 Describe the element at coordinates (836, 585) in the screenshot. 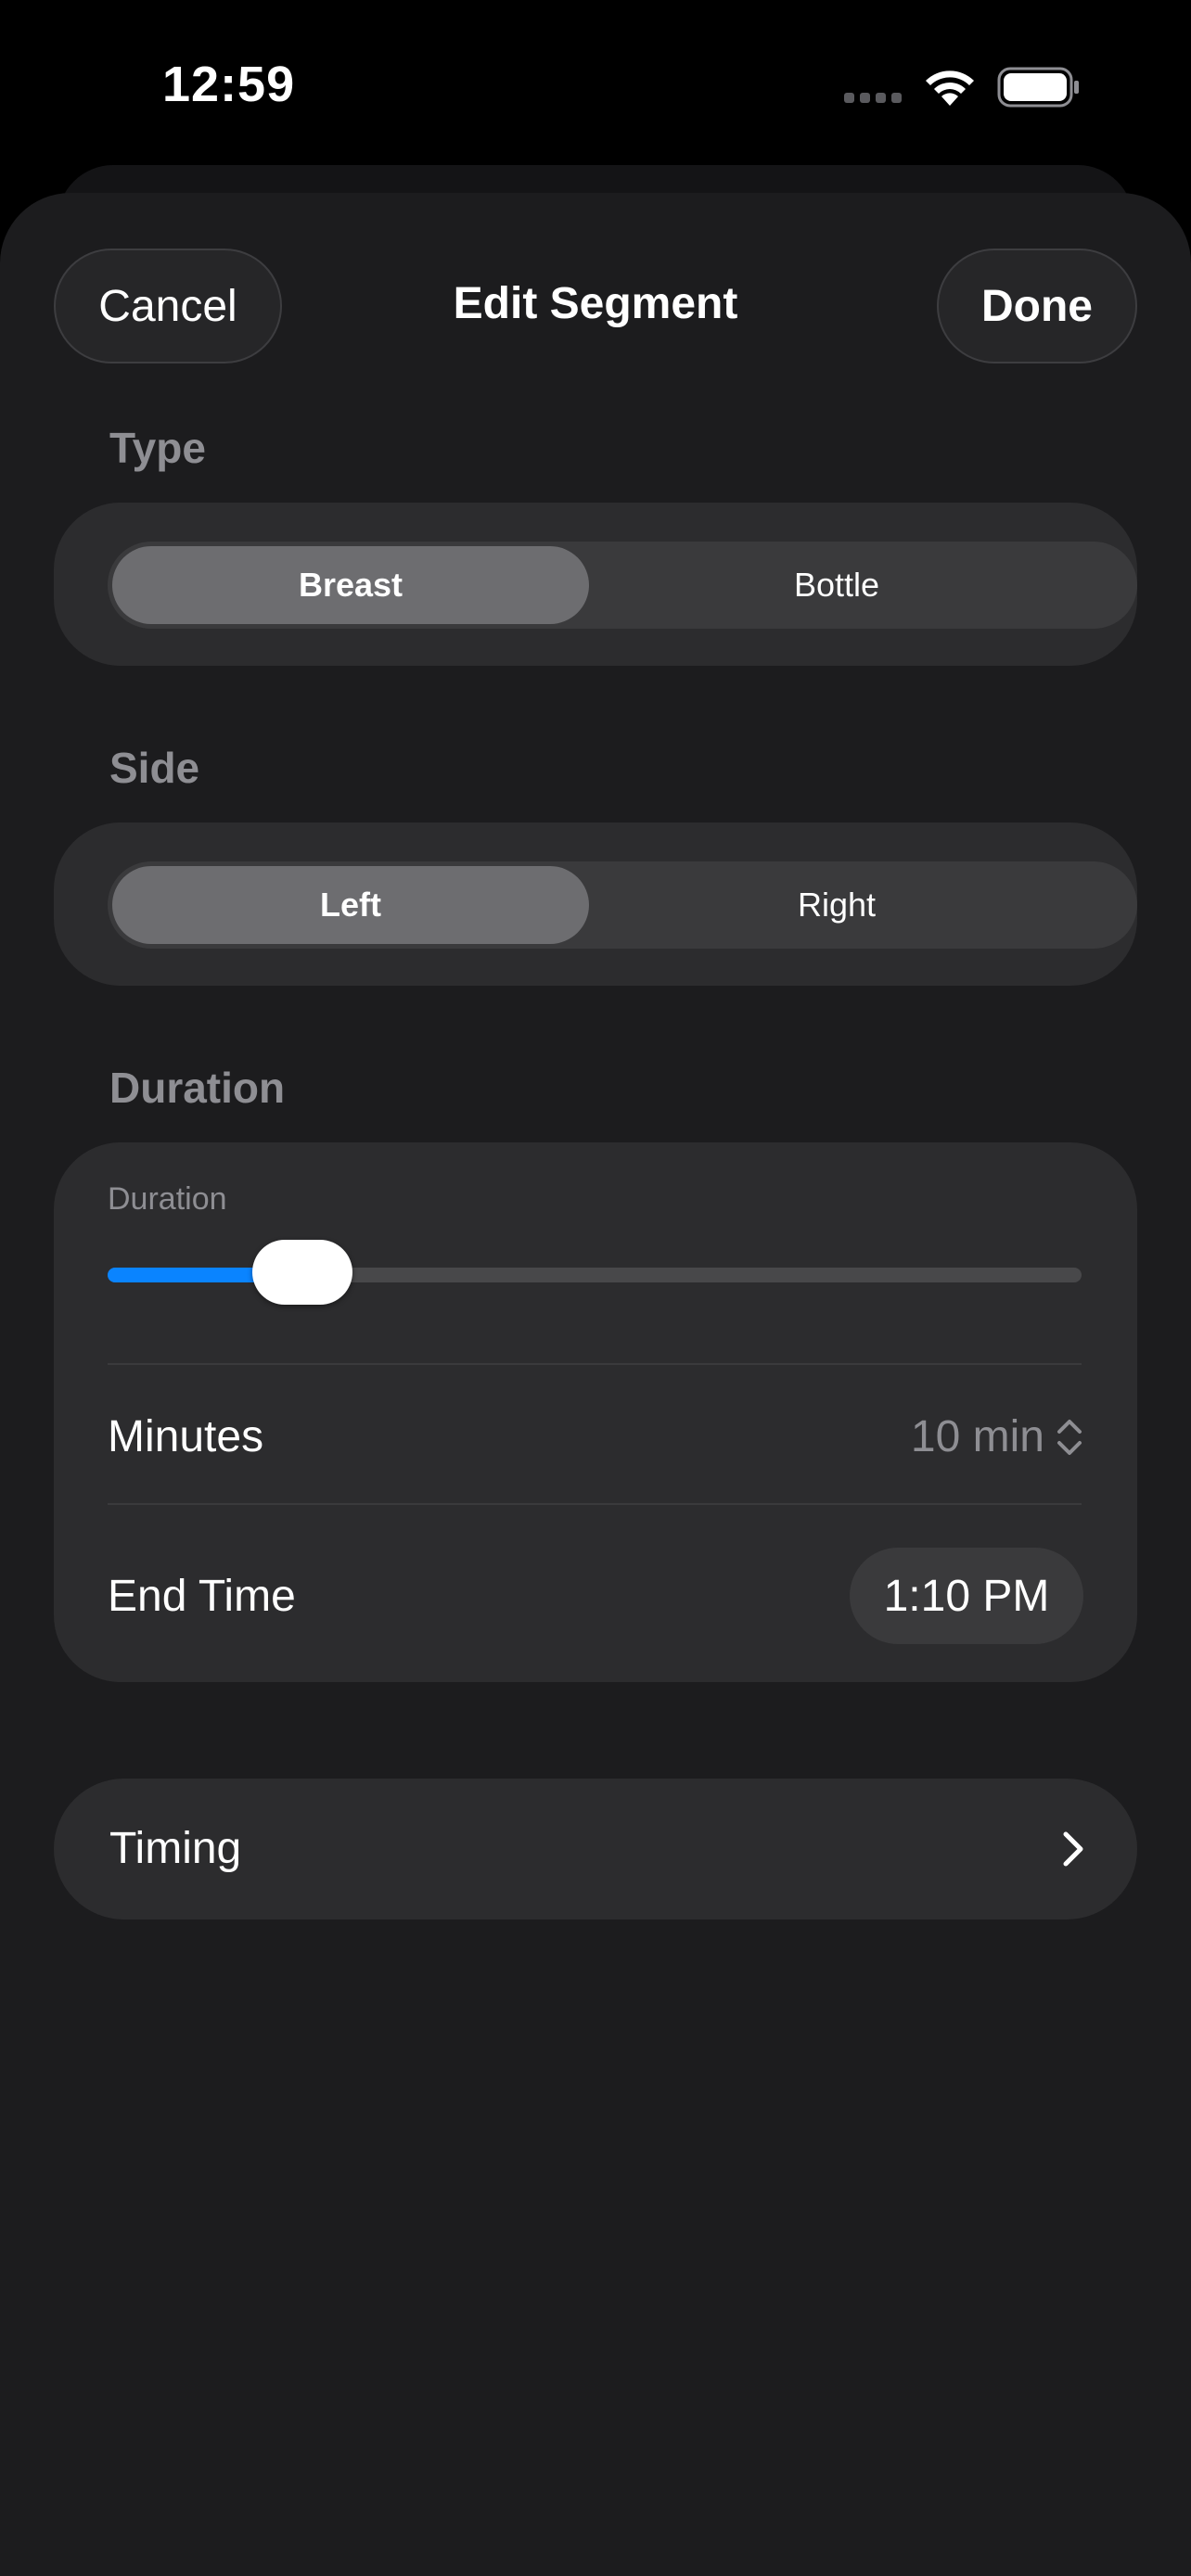

I see `type-option-bottle: Bottle` at that location.